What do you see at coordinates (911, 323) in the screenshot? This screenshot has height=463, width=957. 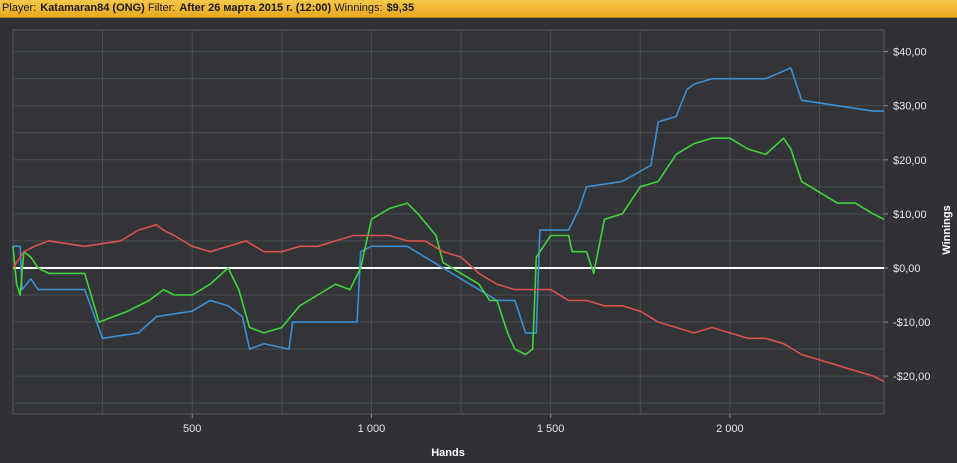 I see `y-tick-label: -$10,00` at bounding box center [911, 323].